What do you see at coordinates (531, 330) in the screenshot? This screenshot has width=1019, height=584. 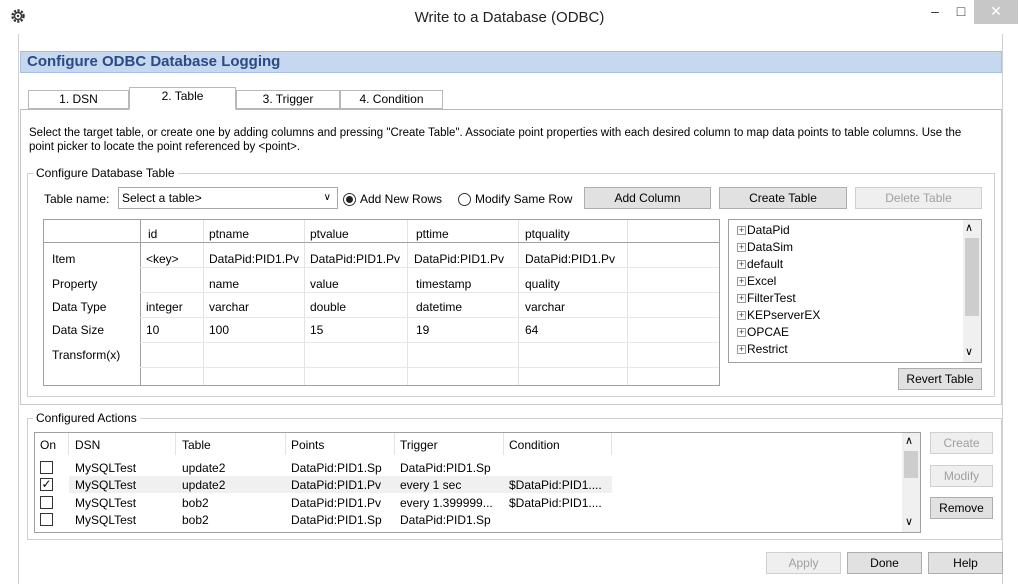 I see `grid-cell: 64` at bounding box center [531, 330].